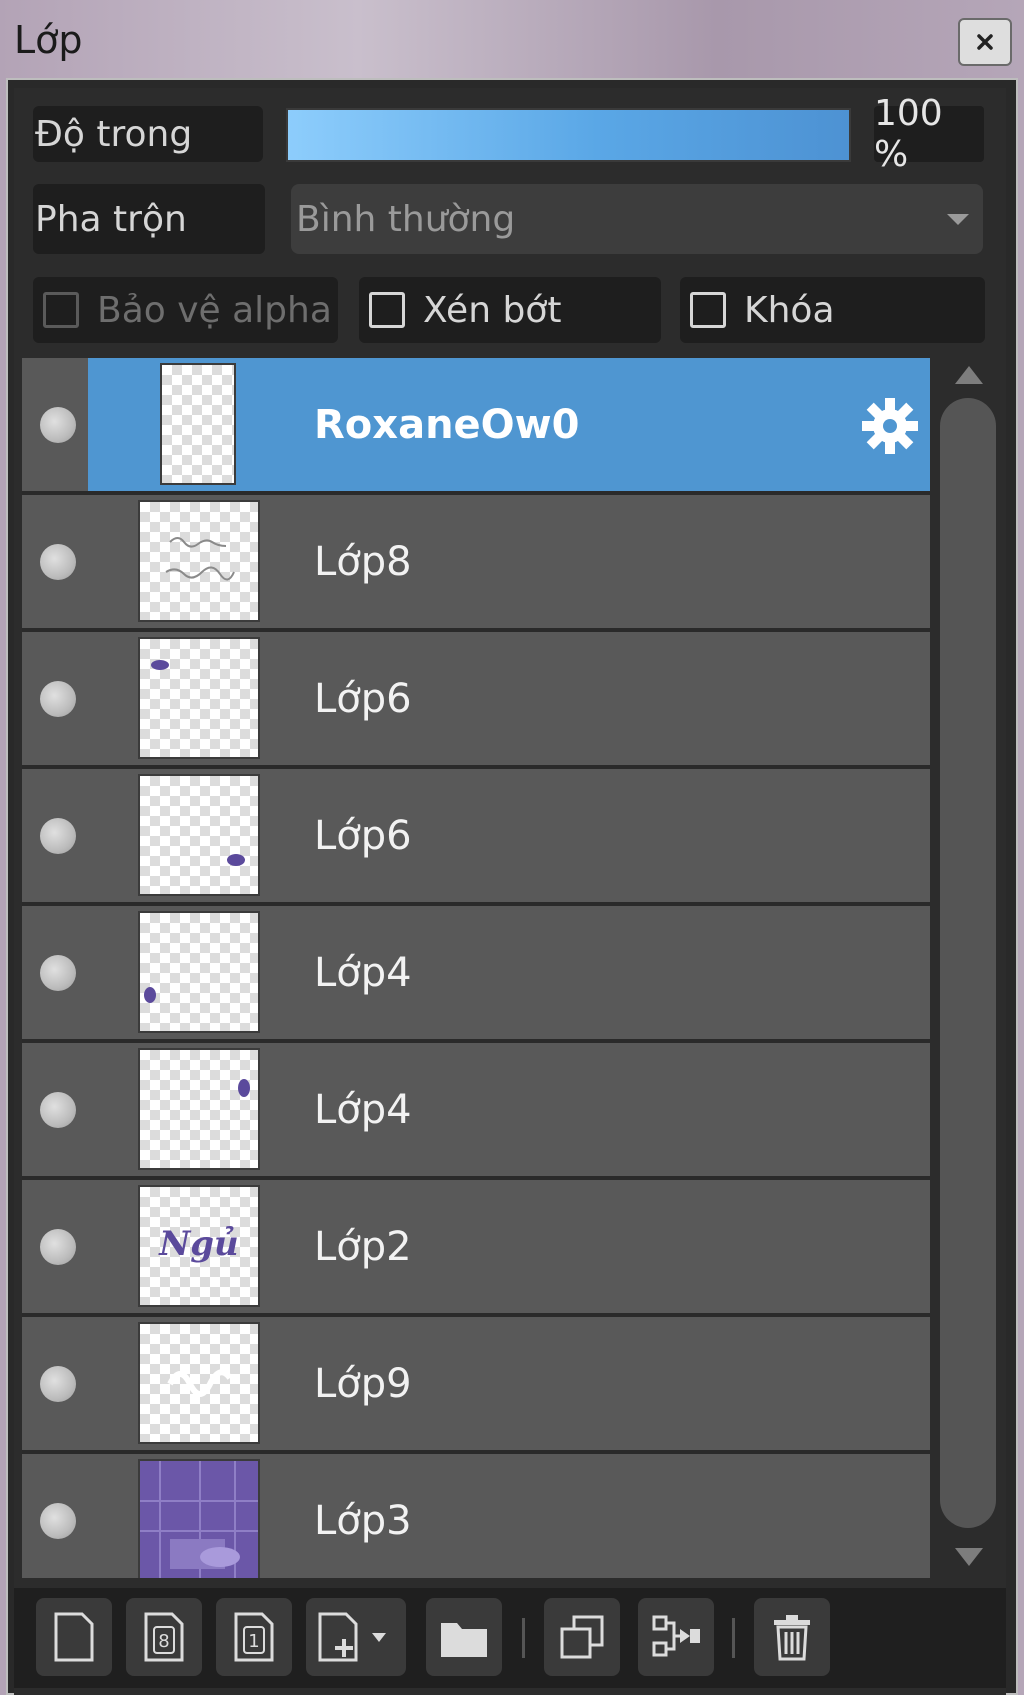 Image resolution: width=1024 pixels, height=1695 pixels. Describe the element at coordinates (708, 310) in the screenshot. I see `lock-checkbox` at that location.